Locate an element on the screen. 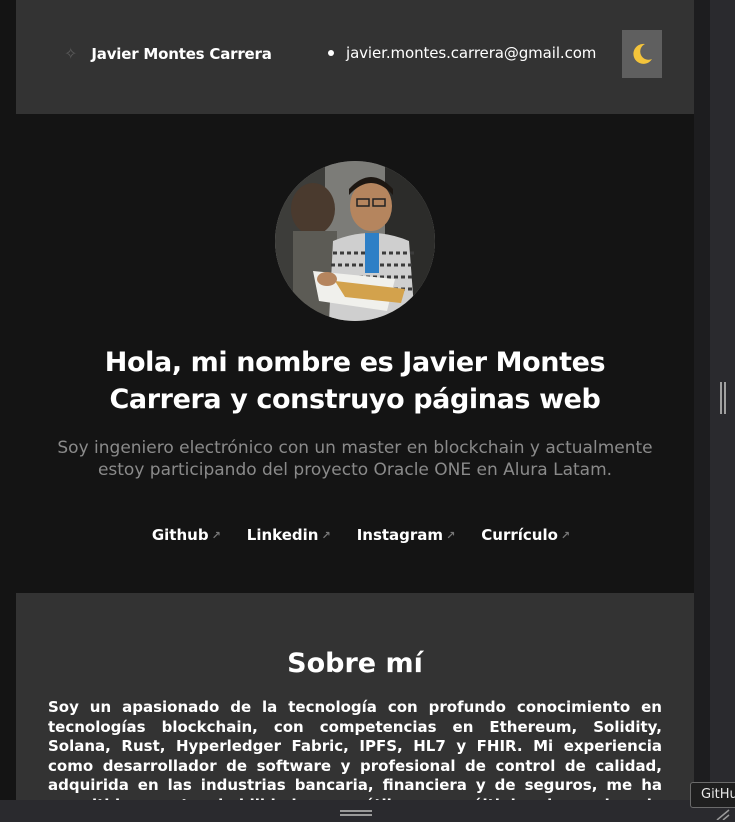 Image resolution: width=735 pixels, height=822 pixels. moon-icon is located at coordinates (642, 53).